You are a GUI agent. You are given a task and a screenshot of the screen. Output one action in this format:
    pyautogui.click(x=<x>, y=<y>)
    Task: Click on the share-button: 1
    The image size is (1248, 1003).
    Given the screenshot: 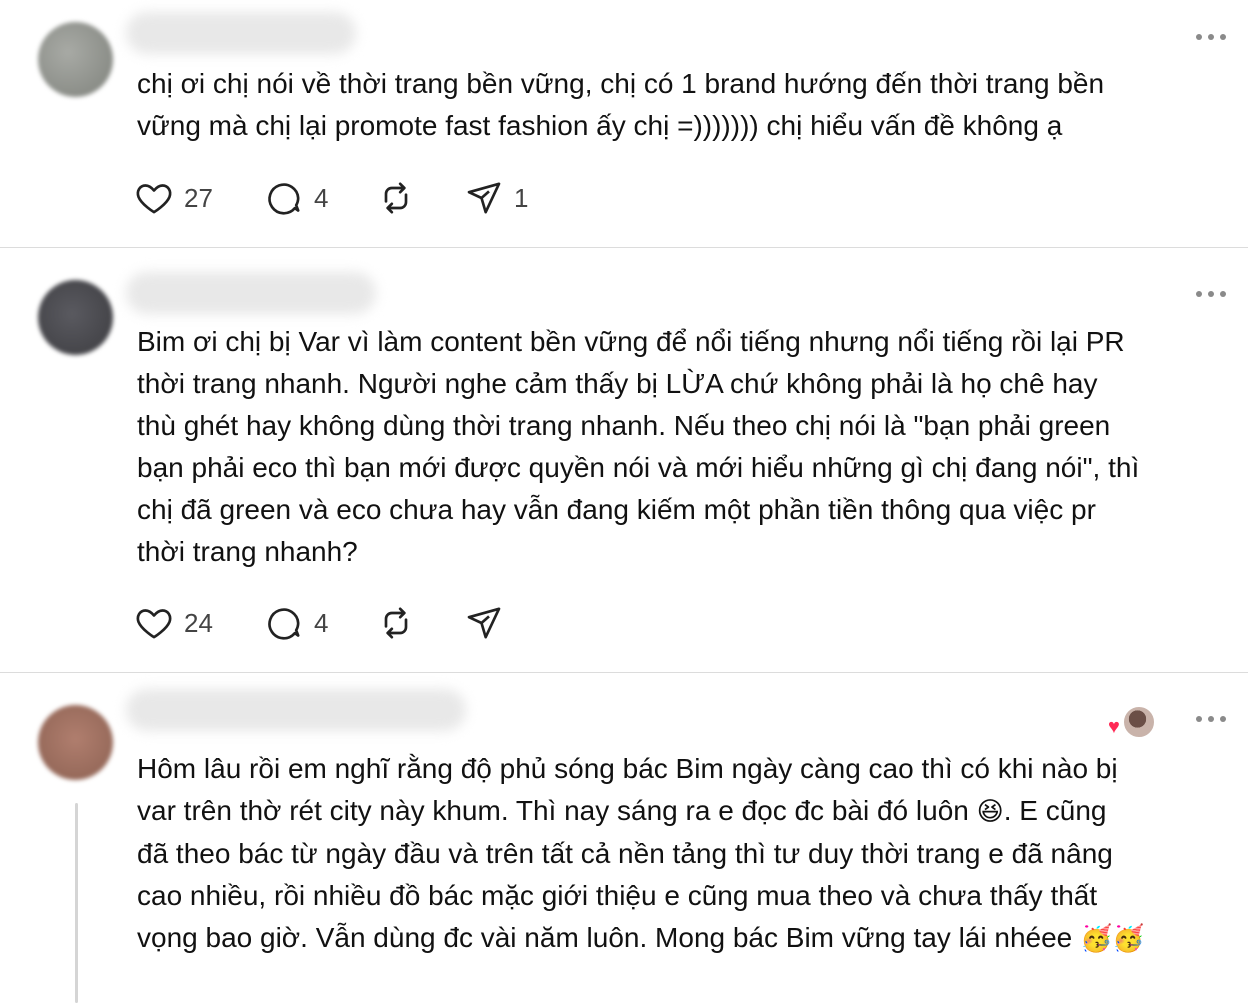 What is the action you would take?
    pyautogui.click(x=496, y=198)
    